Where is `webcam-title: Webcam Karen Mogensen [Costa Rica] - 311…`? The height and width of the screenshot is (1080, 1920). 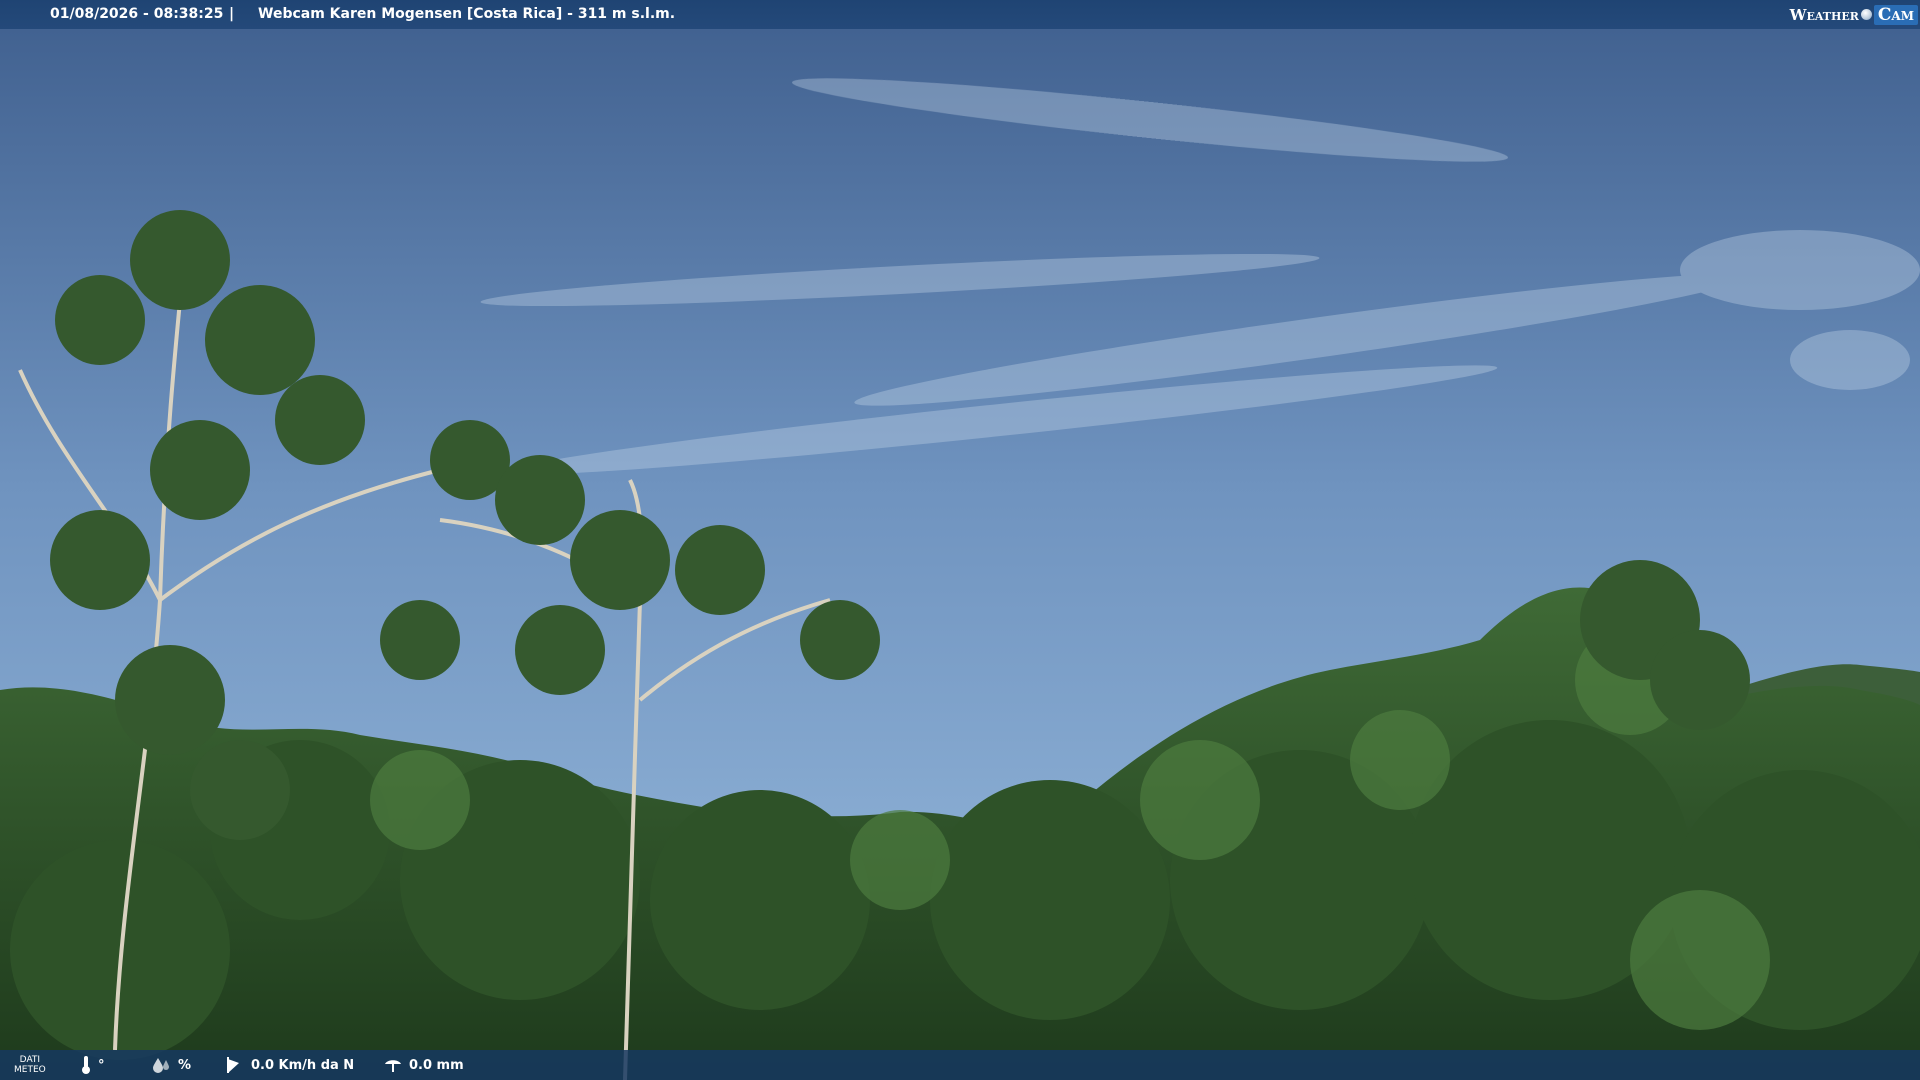 webcam-title: Webcam Karen Mogensen [Costa Rica] - 311… is located at coordinates (467, 14).